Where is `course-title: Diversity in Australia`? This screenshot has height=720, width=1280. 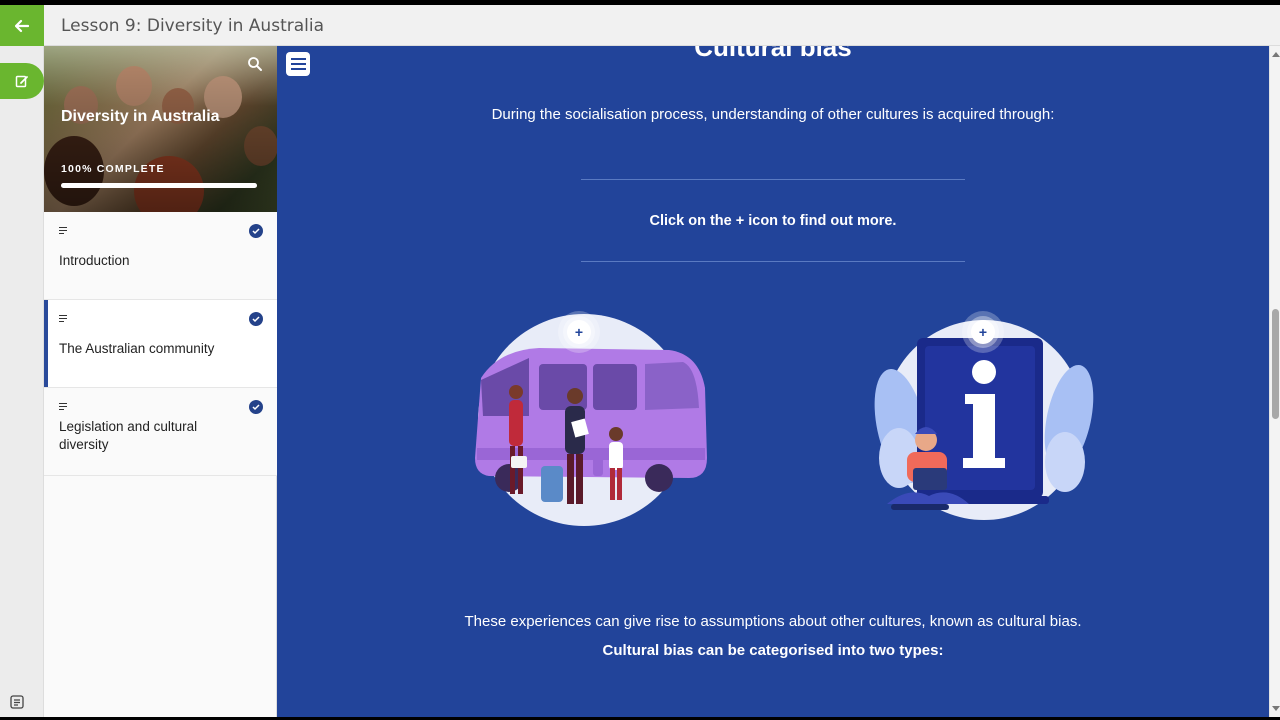 course-title: Diversity in Australia is located at coordinates (140, 116).